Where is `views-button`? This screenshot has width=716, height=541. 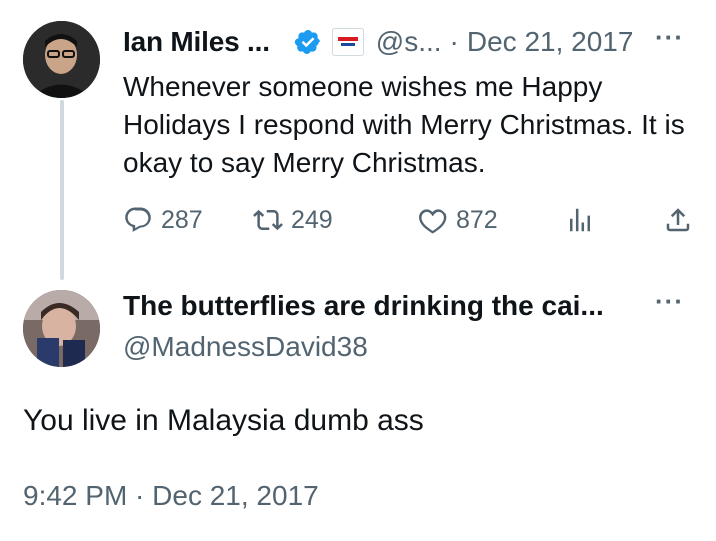 views-button is located at coordinates (584, 220).